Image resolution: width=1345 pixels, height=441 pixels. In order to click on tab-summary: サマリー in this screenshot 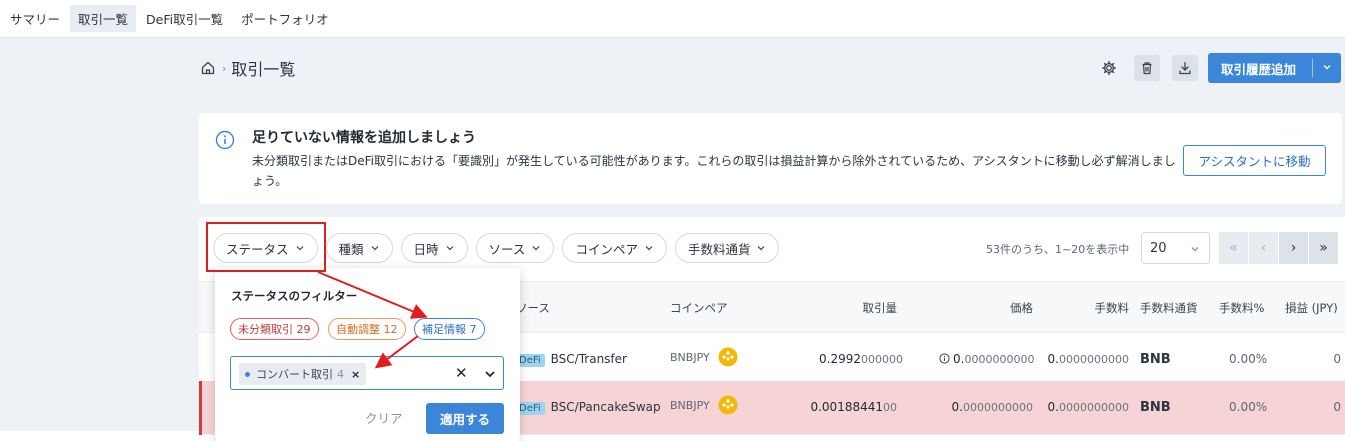, I will do `click(35, 18)`.